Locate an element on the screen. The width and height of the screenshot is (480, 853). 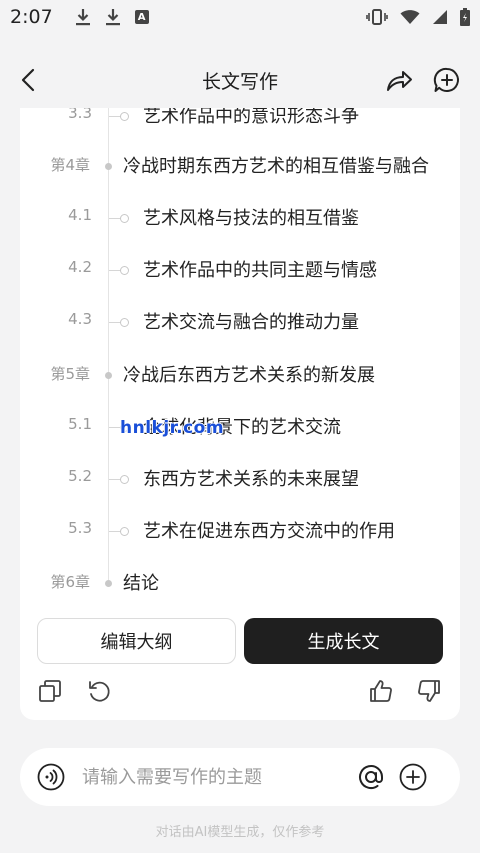
chat-plus-icon is located at coordinates (446, 79).